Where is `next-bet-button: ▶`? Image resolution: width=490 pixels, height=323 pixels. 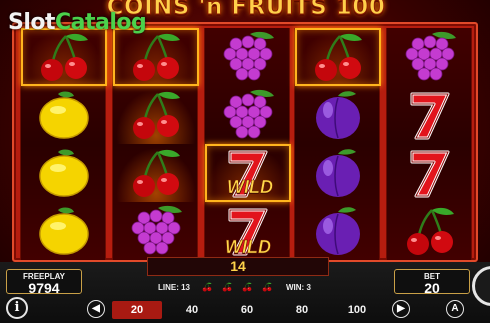 next-bet-button: ▶ is located at coordinates (401, 309).